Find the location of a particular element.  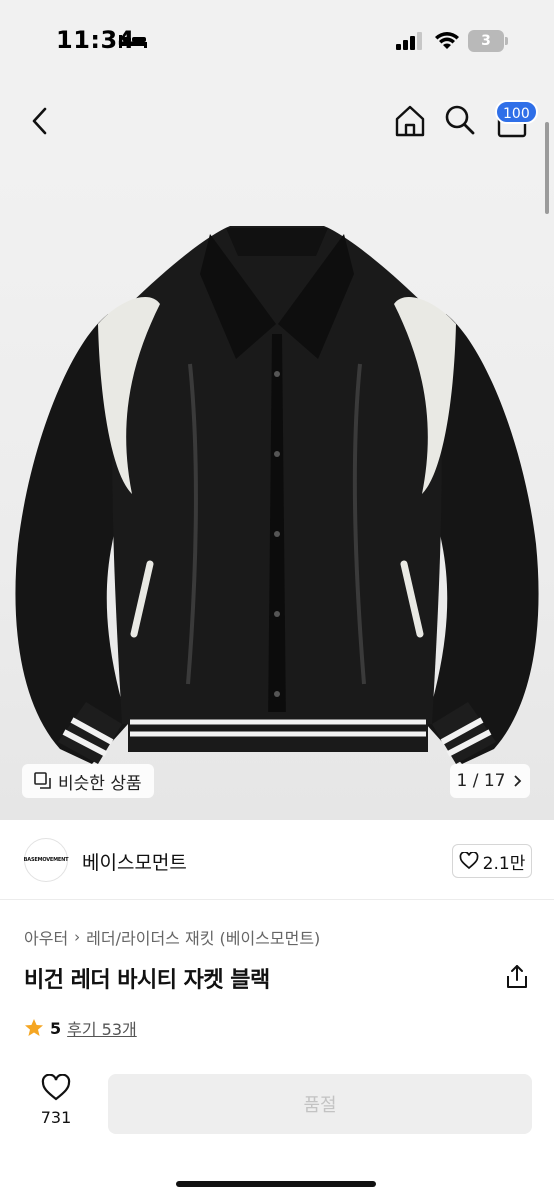

back-icon is located at coordinates (41, 121).